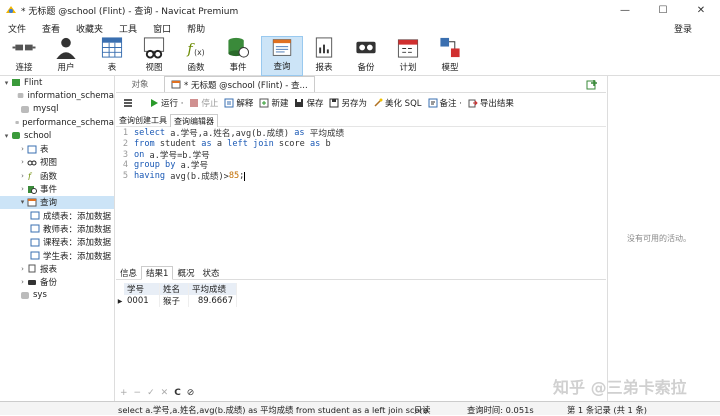  What do you see at coordinates (57, 109) in the screenshot?
I see `tree-item-mysql: mysql` at bounding box center [57, 109].